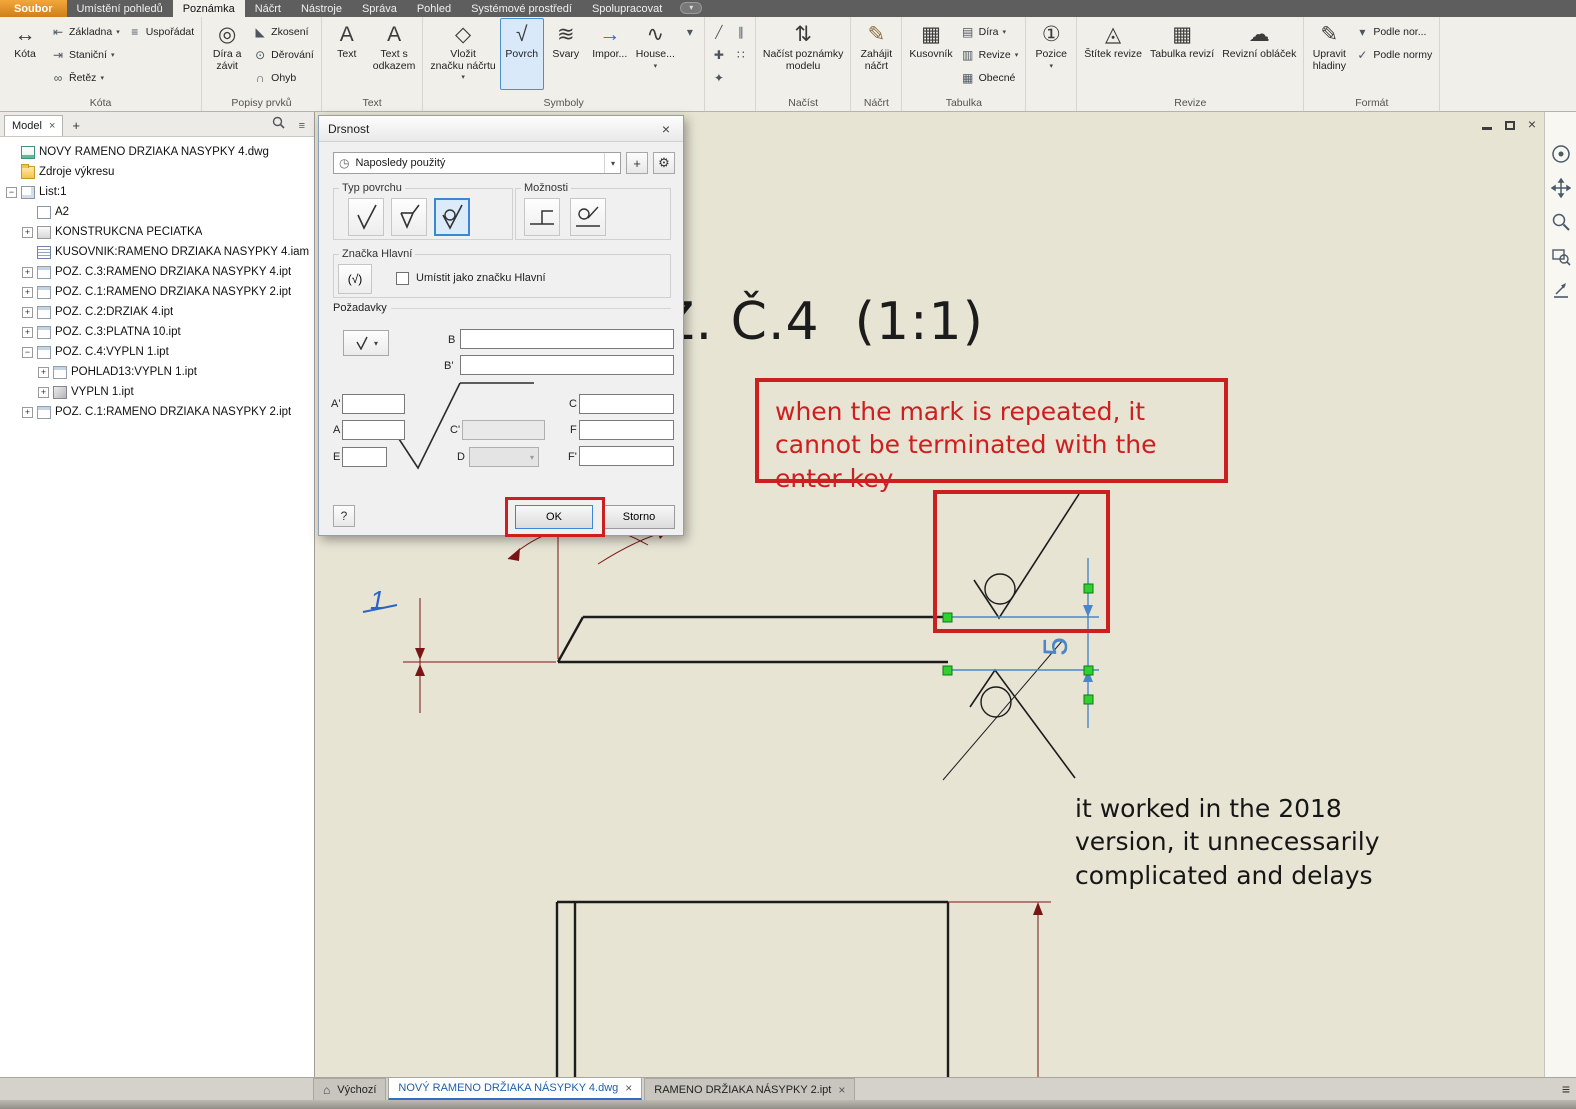  Describe the element at coordinates (85, 55) in the screenshot. I see `stanicni-button: ⇥ Staniční ▾` at that location.